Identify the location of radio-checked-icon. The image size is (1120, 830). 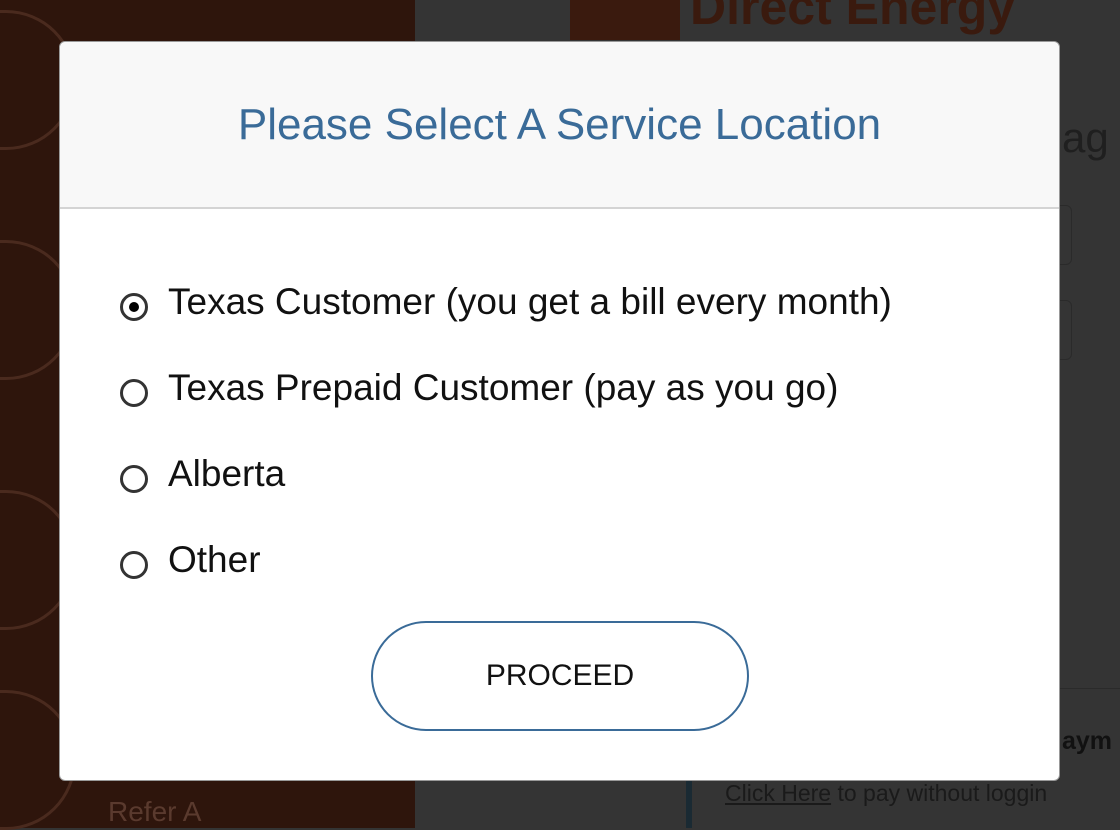
(134, 307).